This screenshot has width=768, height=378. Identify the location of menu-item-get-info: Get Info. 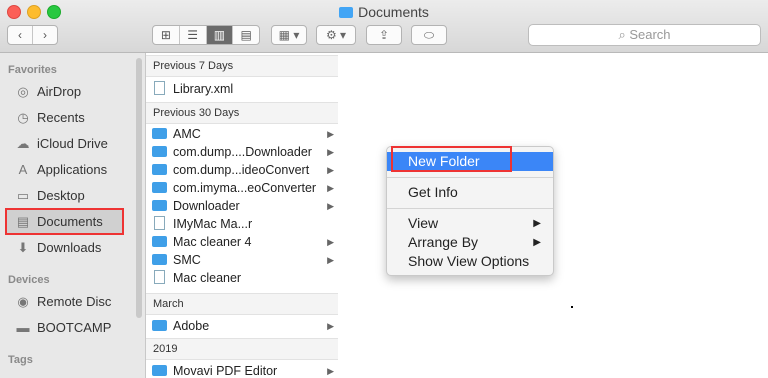
(470, 192).